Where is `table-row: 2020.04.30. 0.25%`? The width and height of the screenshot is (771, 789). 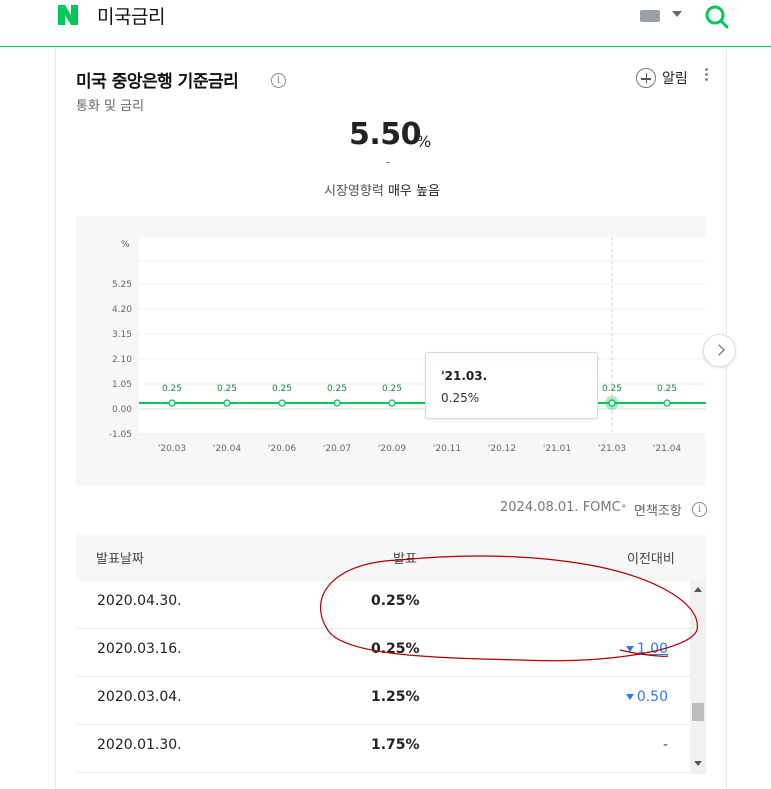
table-row: 2020.04.30. 0.25% is located at coordinates (383, 605).